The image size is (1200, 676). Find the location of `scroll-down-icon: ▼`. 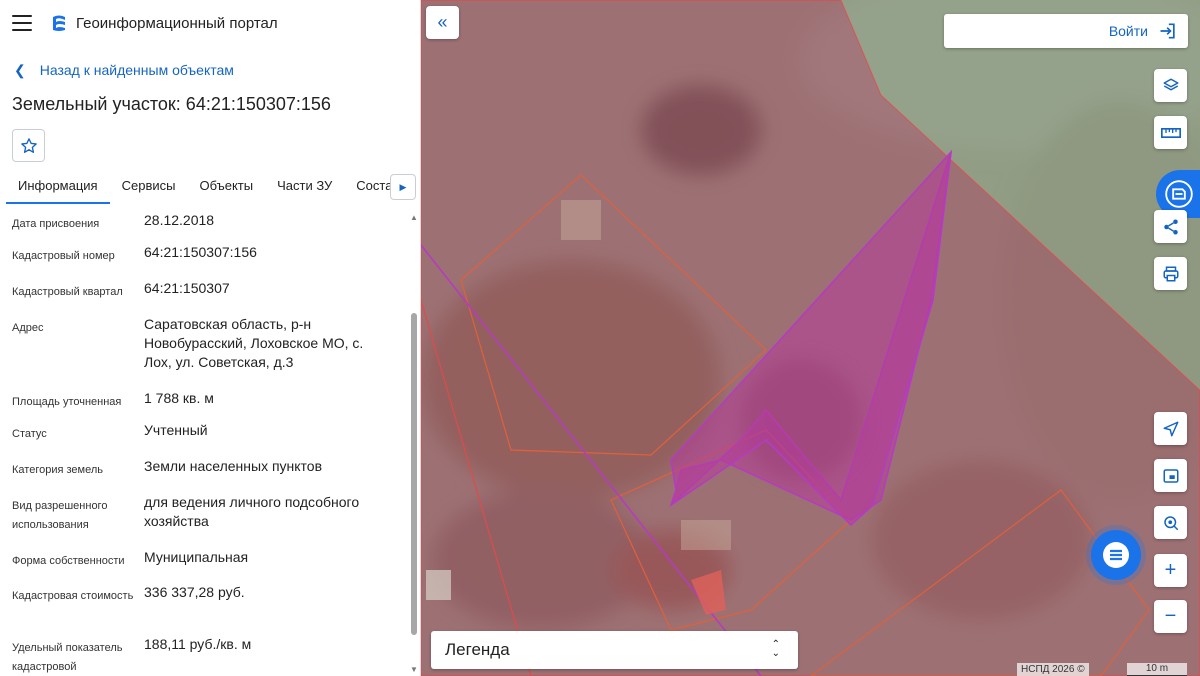

scroll-down-icon: ▼ is located at coordinates (414, 669).